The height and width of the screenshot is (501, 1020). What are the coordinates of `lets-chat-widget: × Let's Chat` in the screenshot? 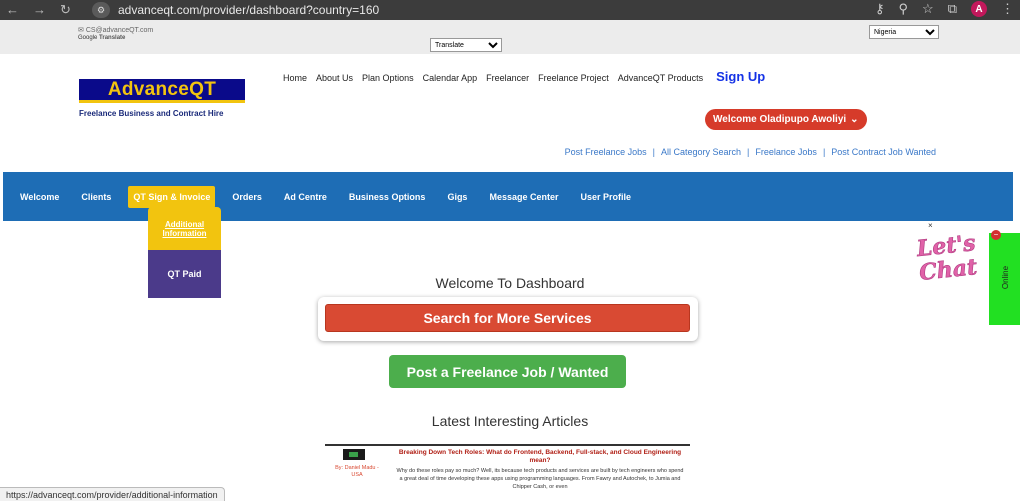 It's located at (950, 259).